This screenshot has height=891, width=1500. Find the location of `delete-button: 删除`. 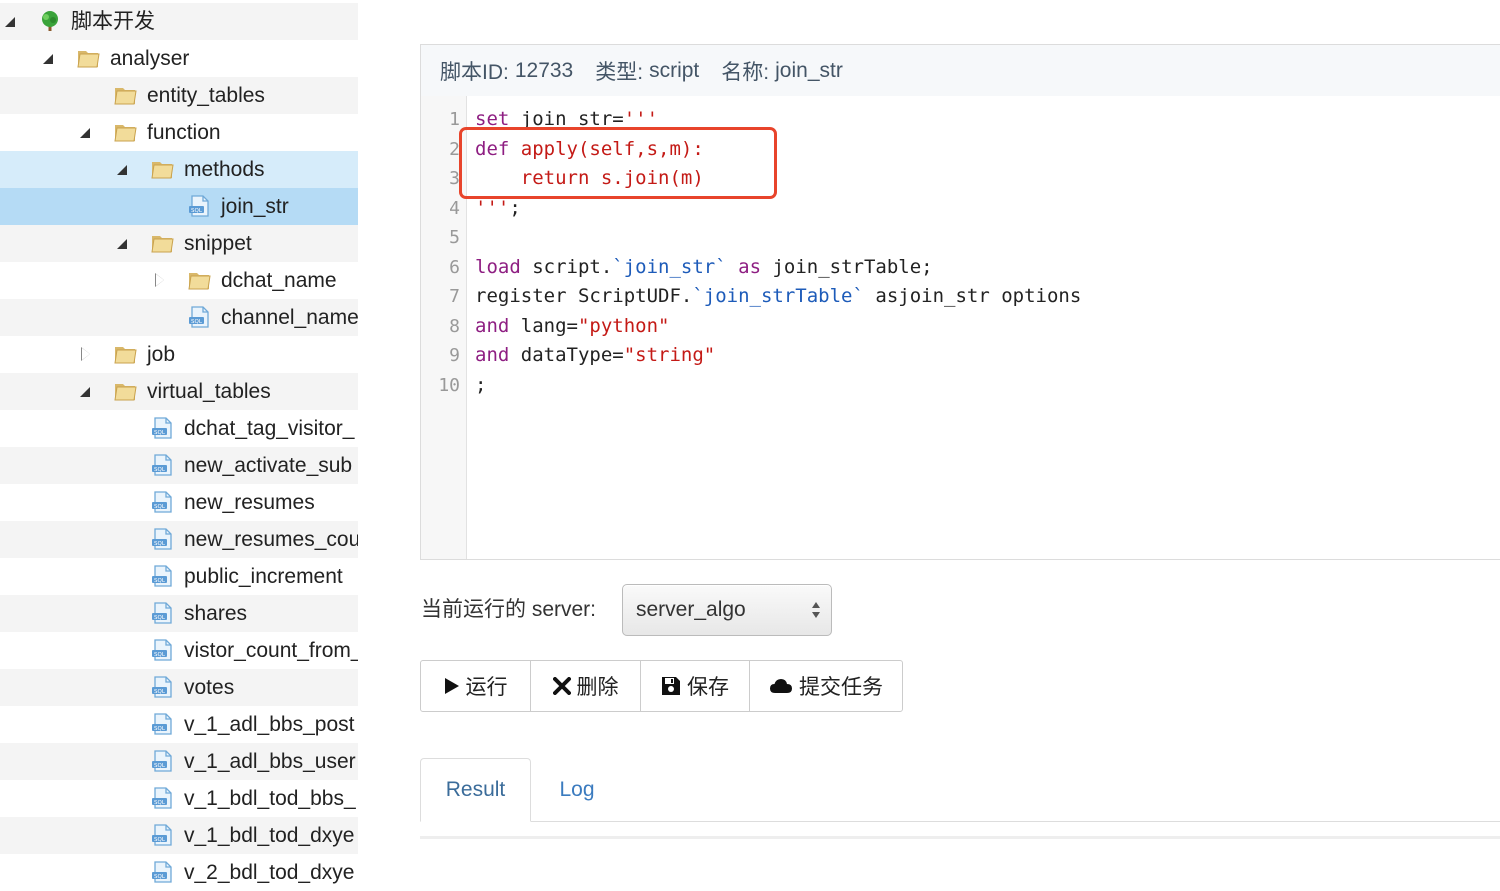

delete-button: 删除 is located at coordinates (586, 686).